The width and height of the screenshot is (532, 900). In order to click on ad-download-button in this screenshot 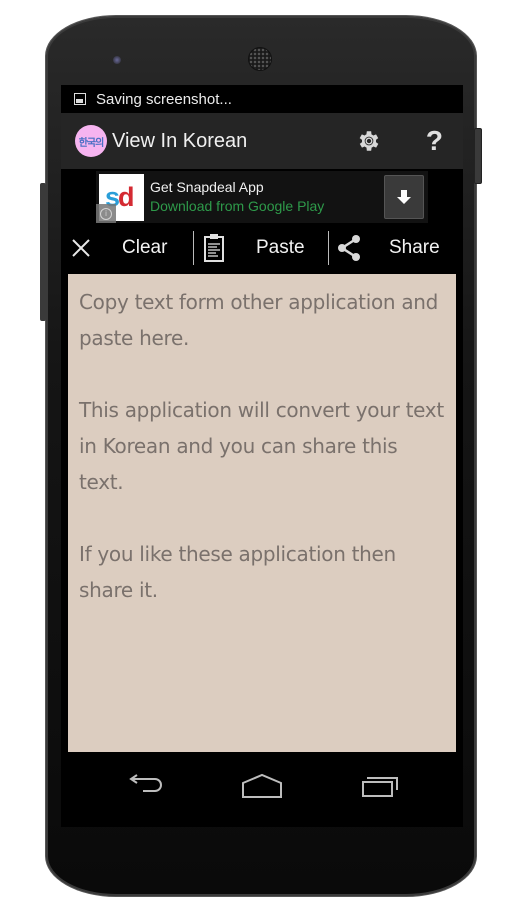, I will do `click(404, 197)`.